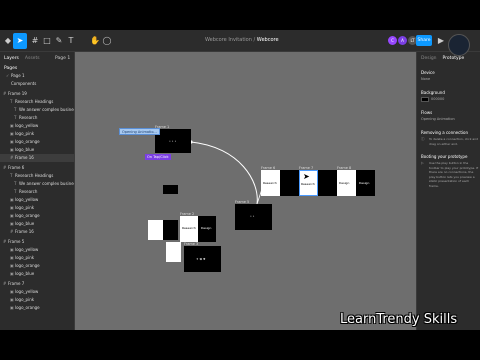 The image size is (480, 360). Describe the element at coordinates (37, 284) in the screenshot. I see `layer-group: # Frame 7` at that location.